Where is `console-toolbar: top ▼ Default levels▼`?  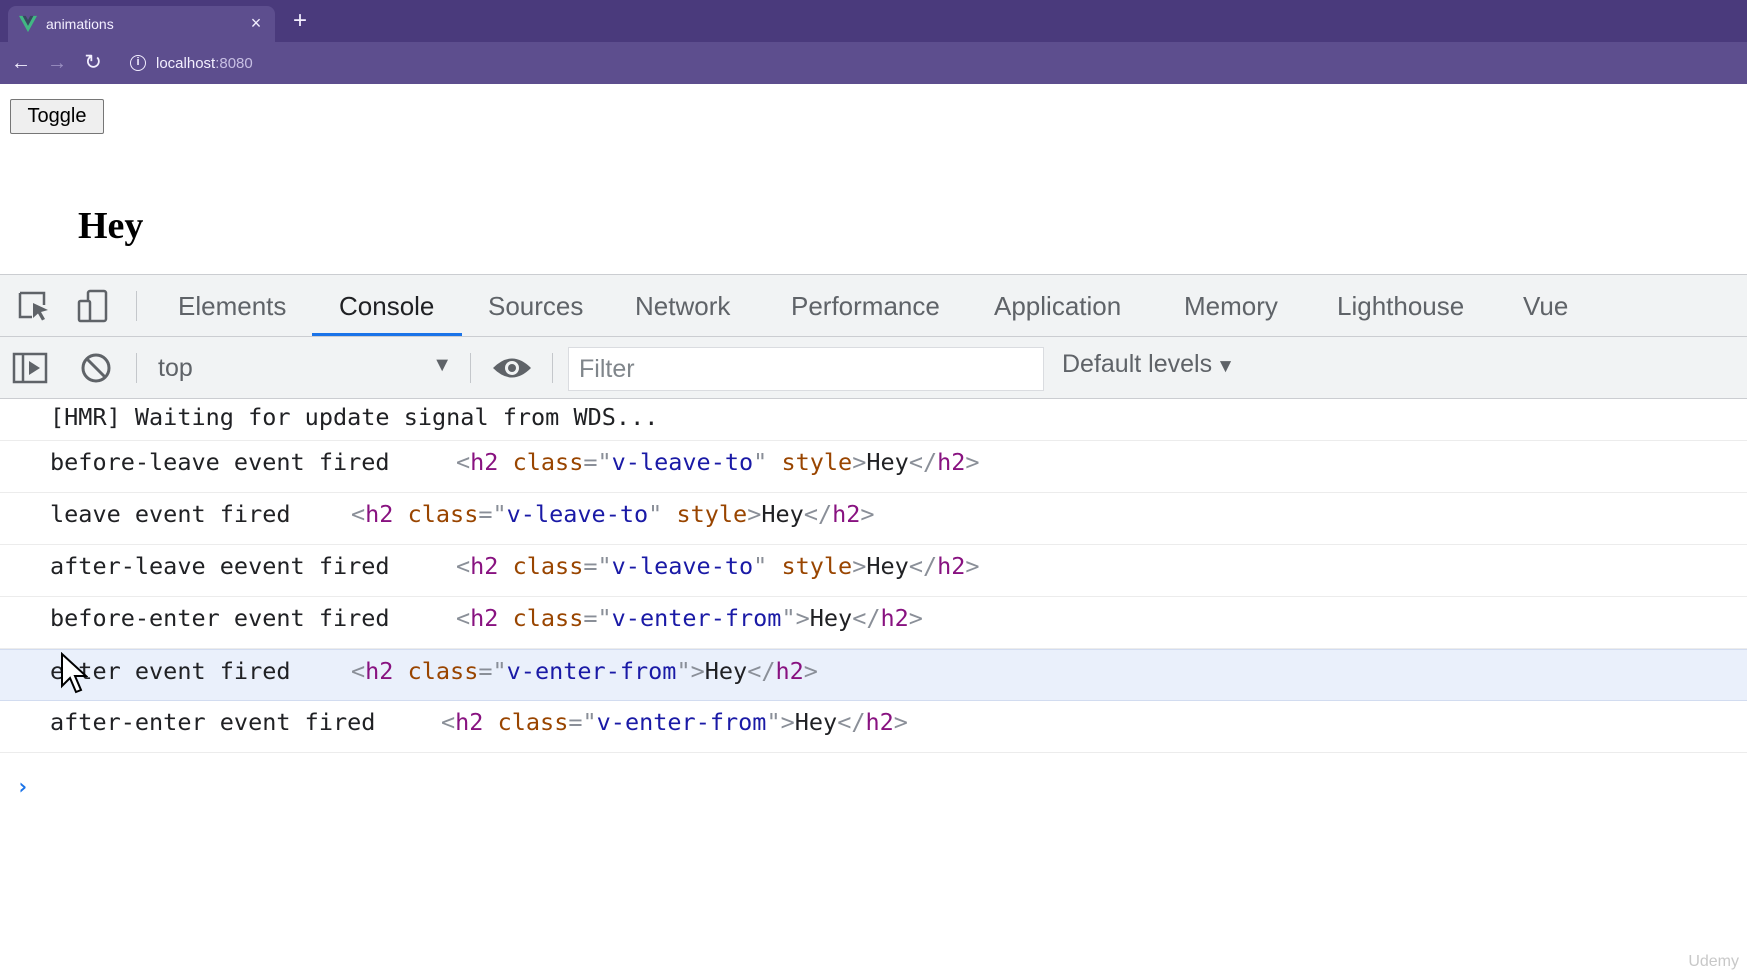 console-toolbar: top ▼ Default levels▼ is located at coordinates (873, 368).